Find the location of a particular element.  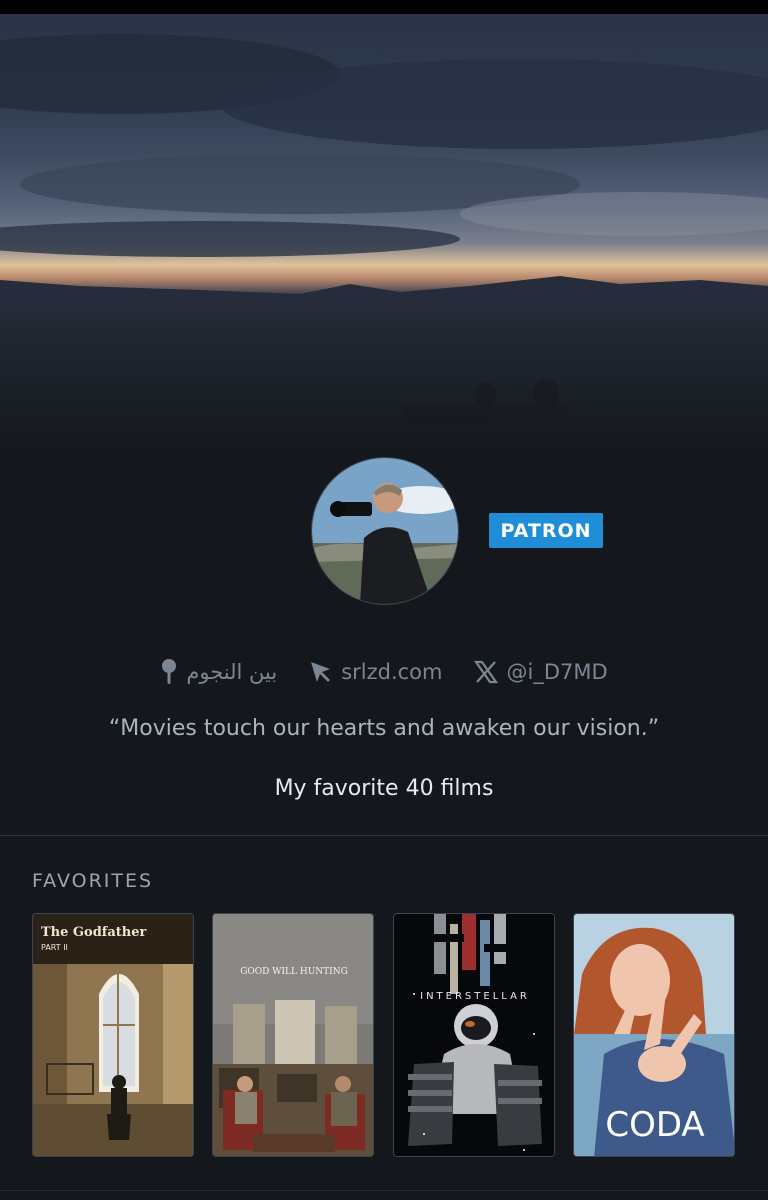

profile-subline: My favorite 40 films is located at coordinates (384, 788).